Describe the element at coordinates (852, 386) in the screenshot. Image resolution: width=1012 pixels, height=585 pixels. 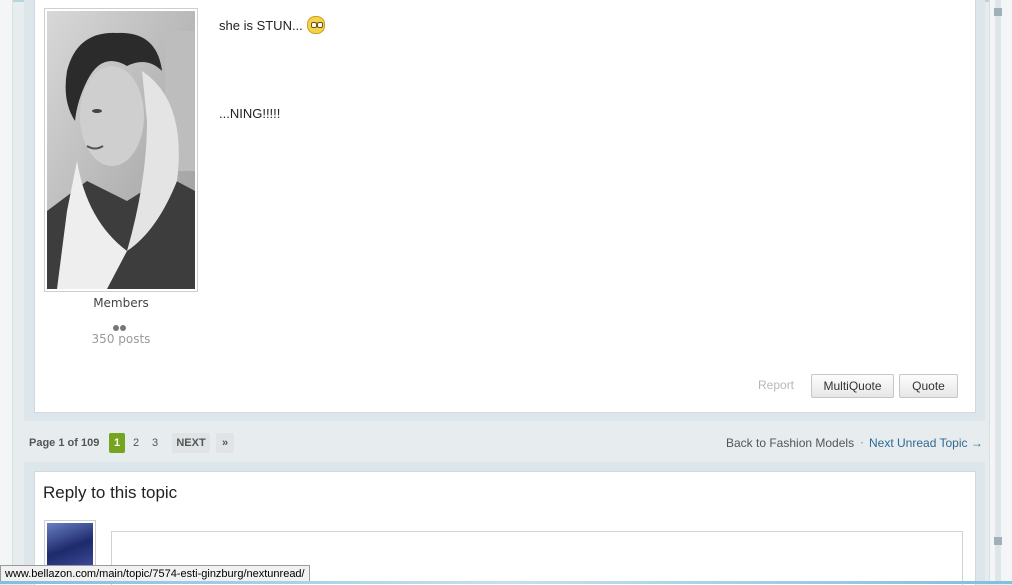
I see `multiquote-button: MultiQuote` at that location.